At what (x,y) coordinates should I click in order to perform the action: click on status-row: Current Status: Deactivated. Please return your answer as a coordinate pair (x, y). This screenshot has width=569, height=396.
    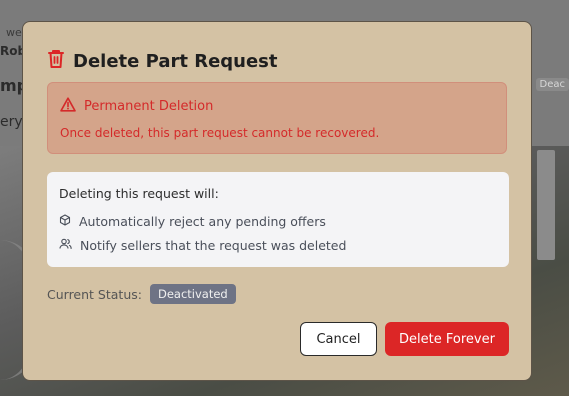
    Looking at the image, I should click on (141, 294).